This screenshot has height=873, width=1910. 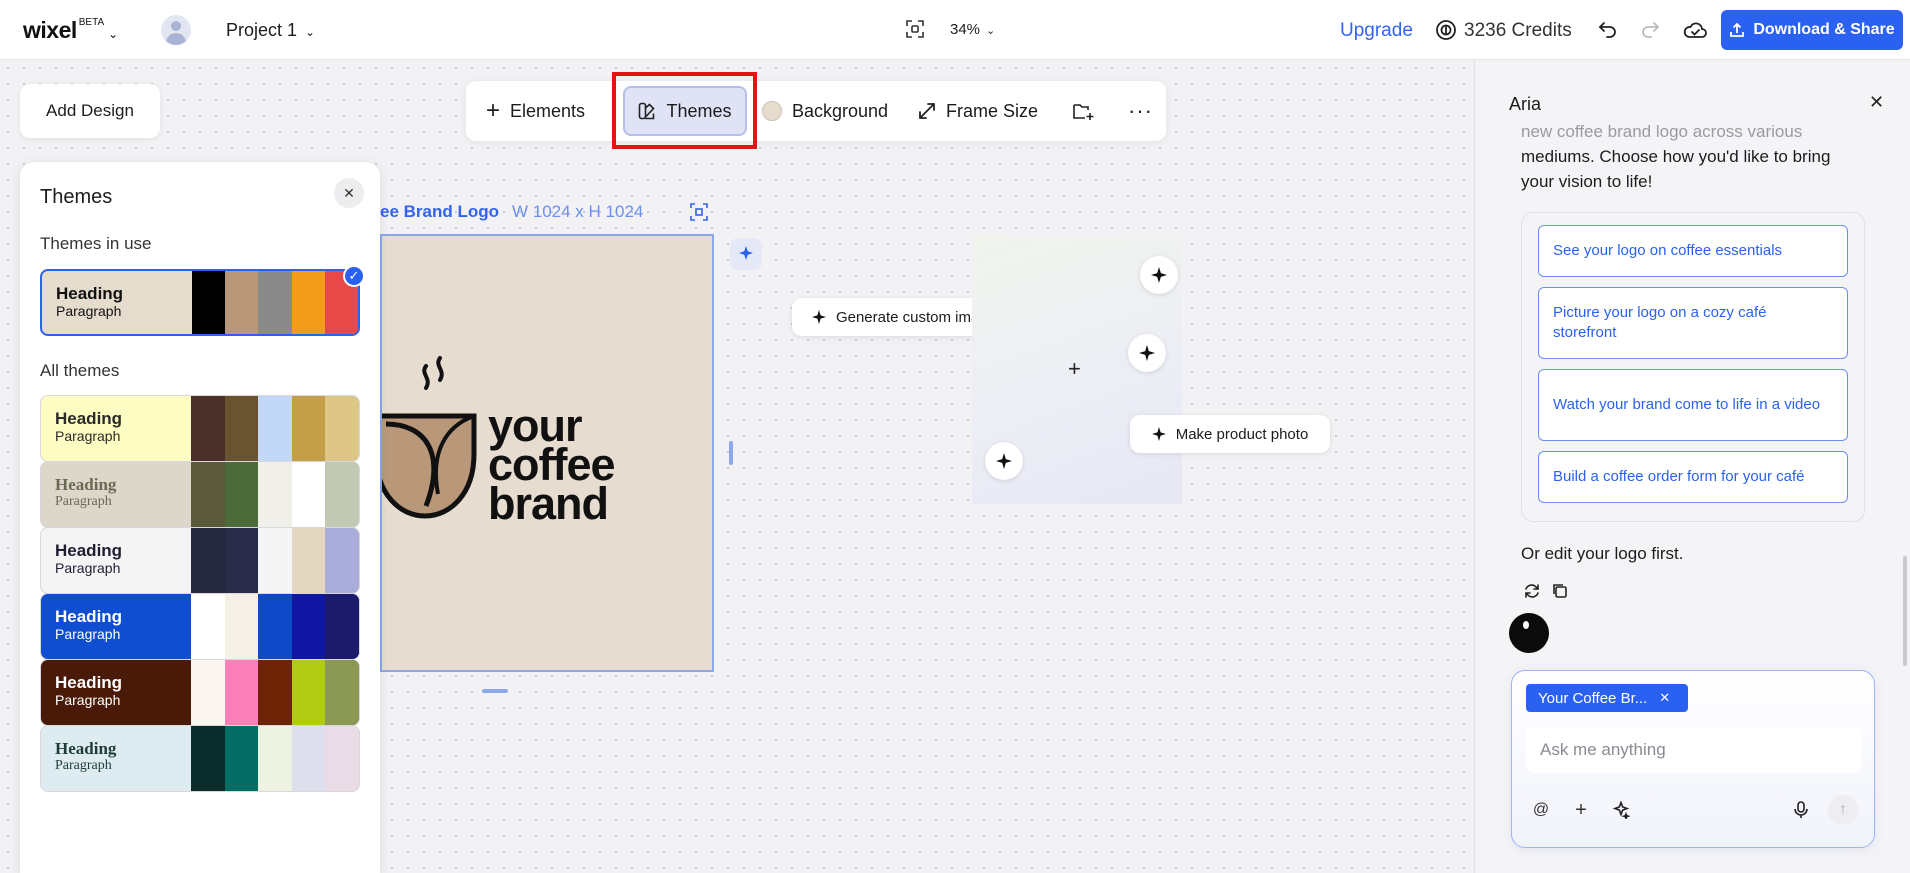 I want to click on background-button: Background, so click(x=825, y=111).